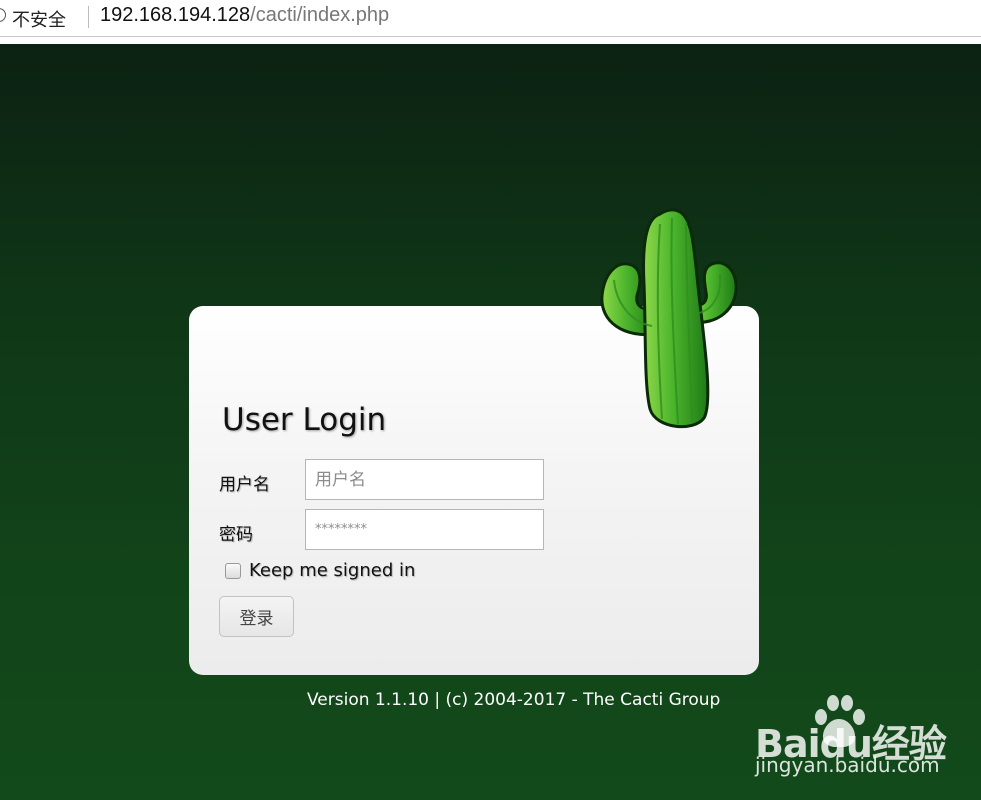 This screenshot has width=981, height=800. What do you see at coordinates (236, 535) in the screenshot?
I see `password-label: 密码` at bounding box center [236, 535].